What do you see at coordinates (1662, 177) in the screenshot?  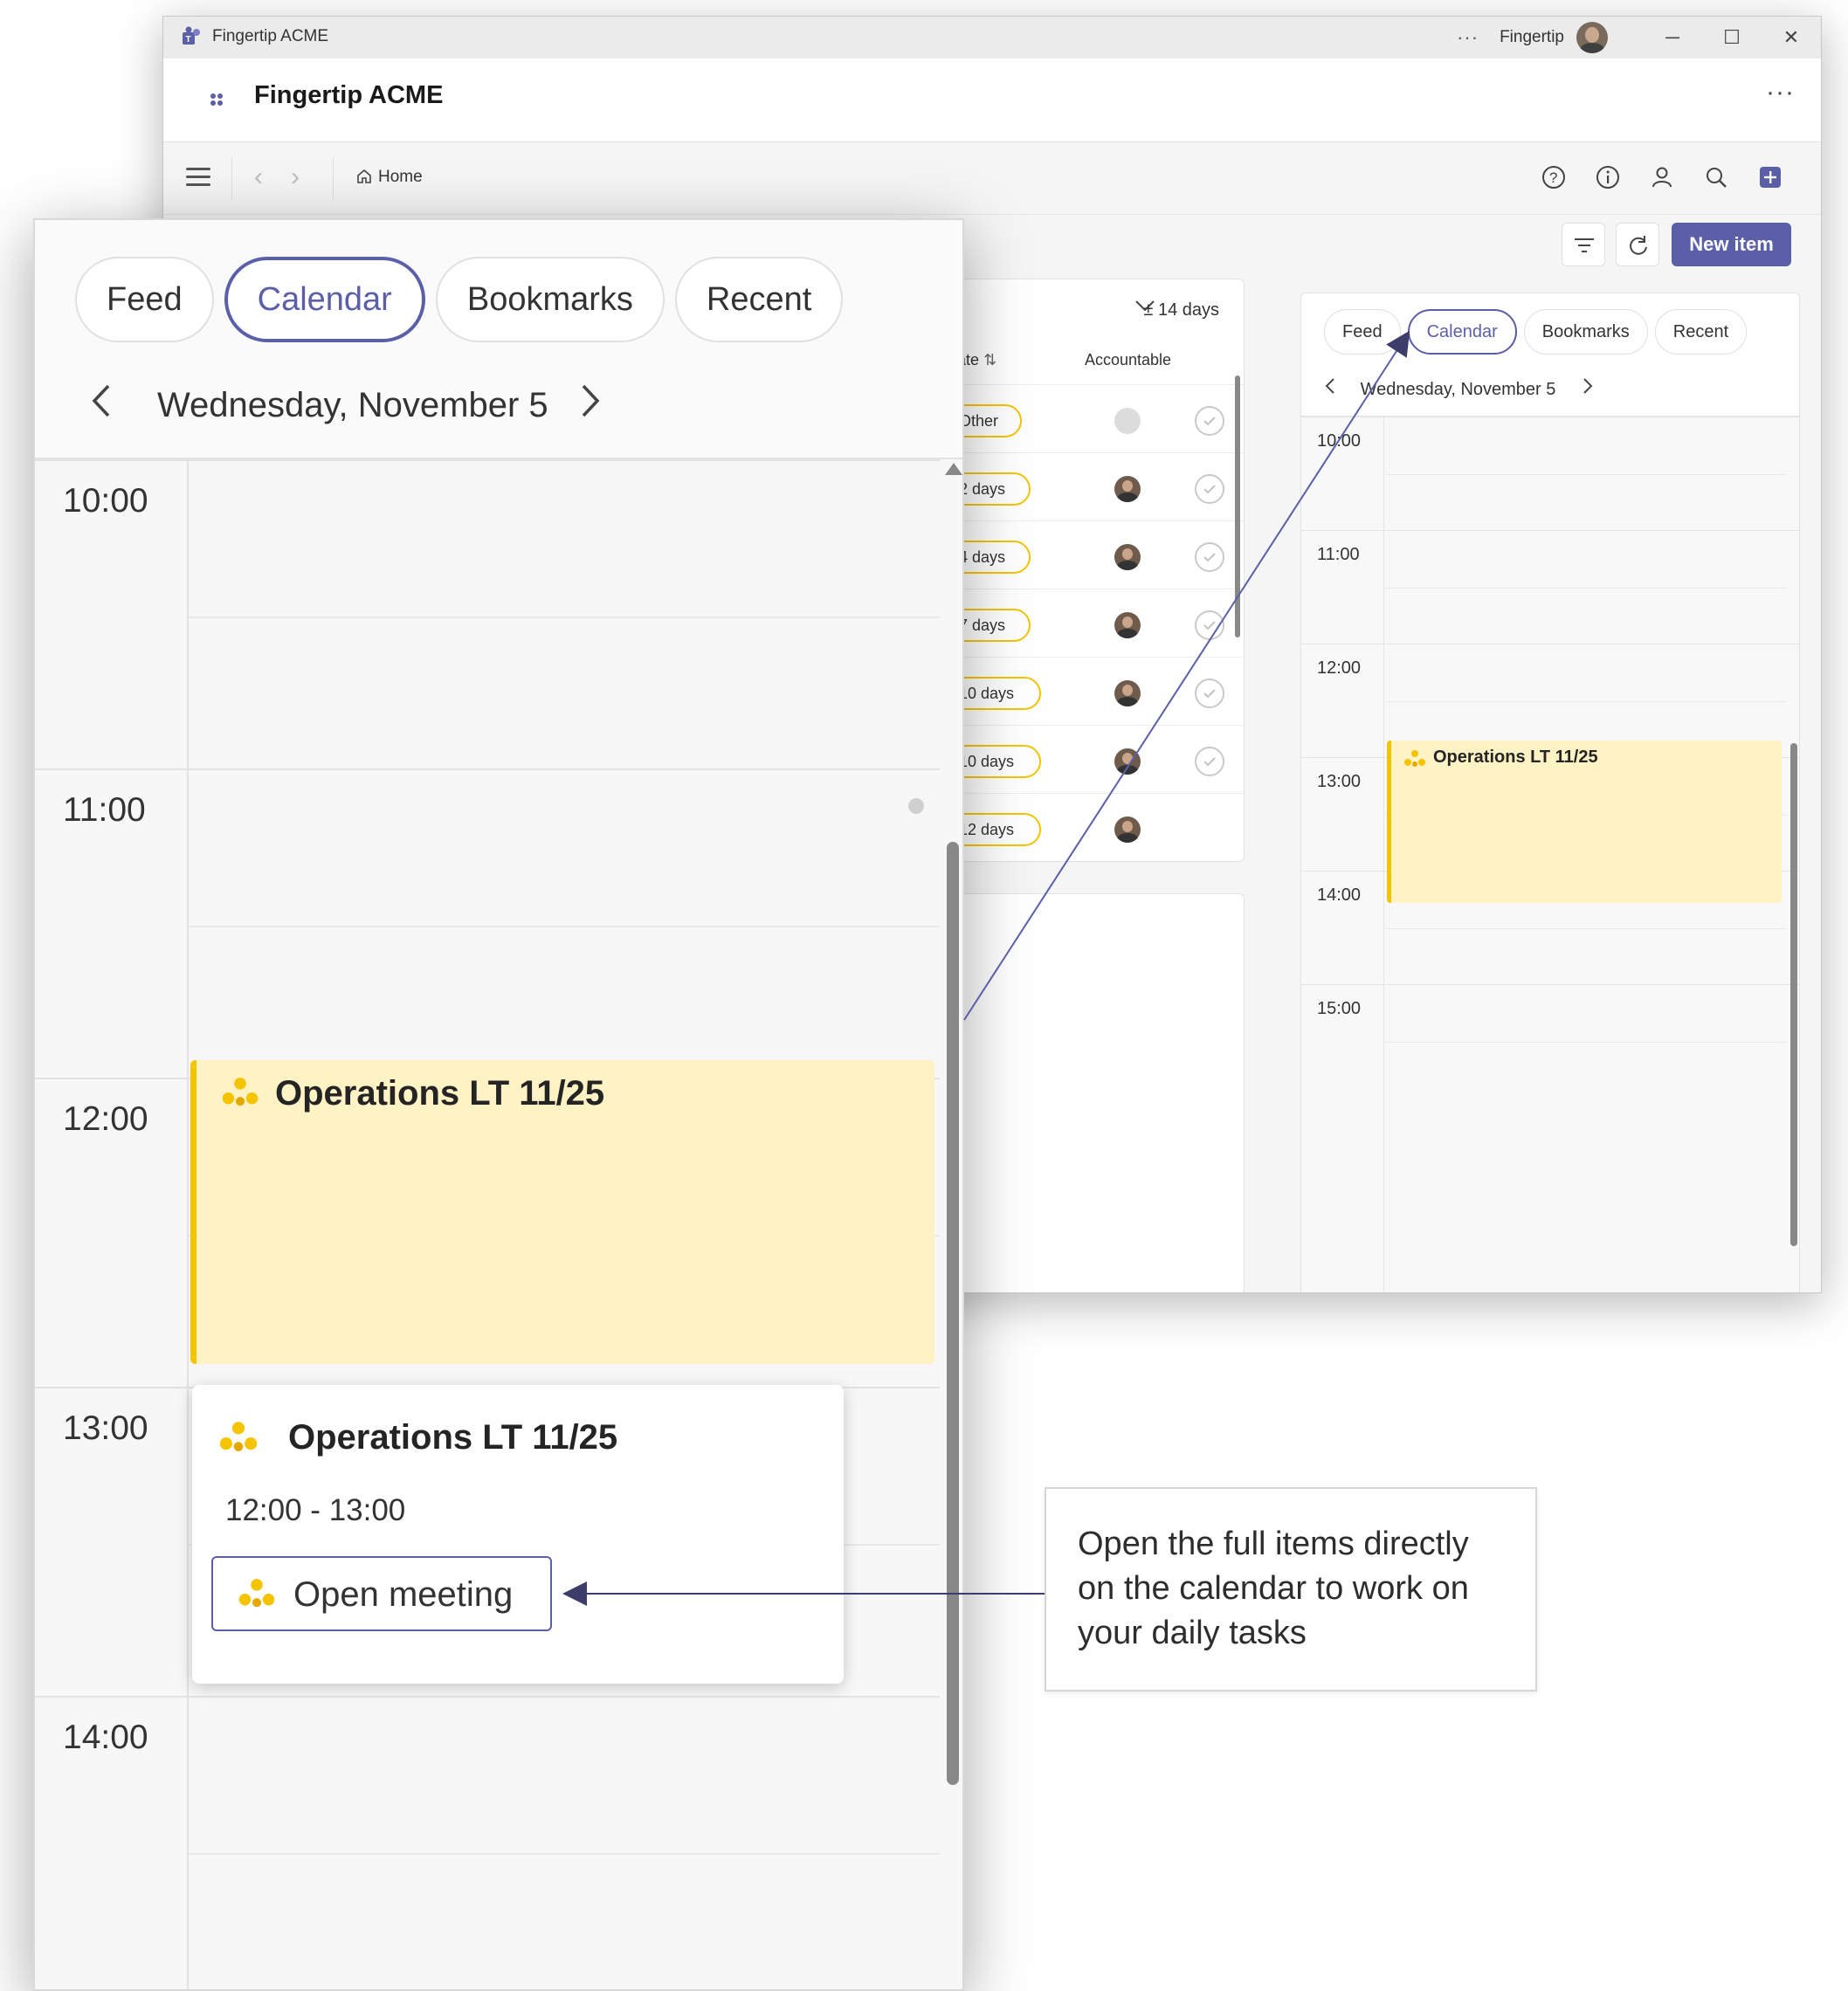 I see `person-icon` at bounding box center [1662, 177].